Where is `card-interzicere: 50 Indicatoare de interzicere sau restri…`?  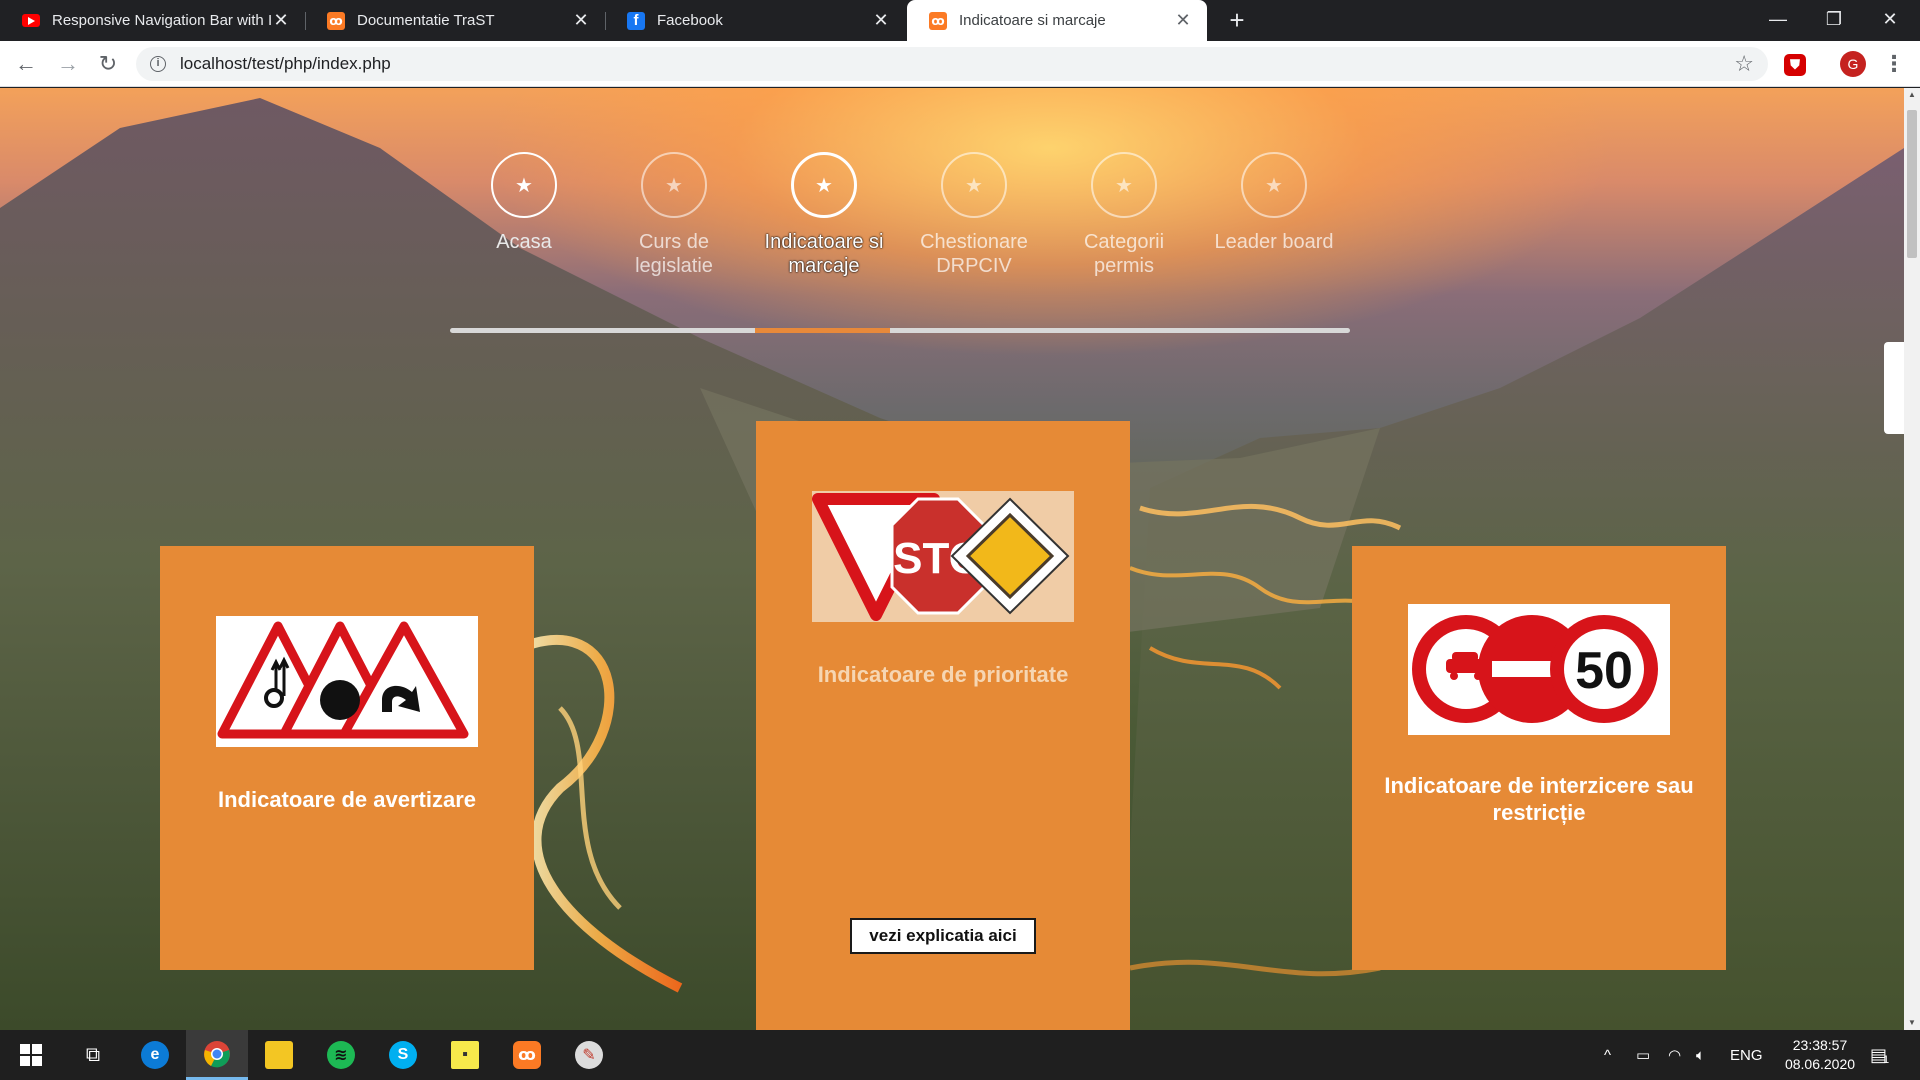 card-interzicere: 50 Indicatoare de interzicere sau restri… is located at coordinates (1539, 758).